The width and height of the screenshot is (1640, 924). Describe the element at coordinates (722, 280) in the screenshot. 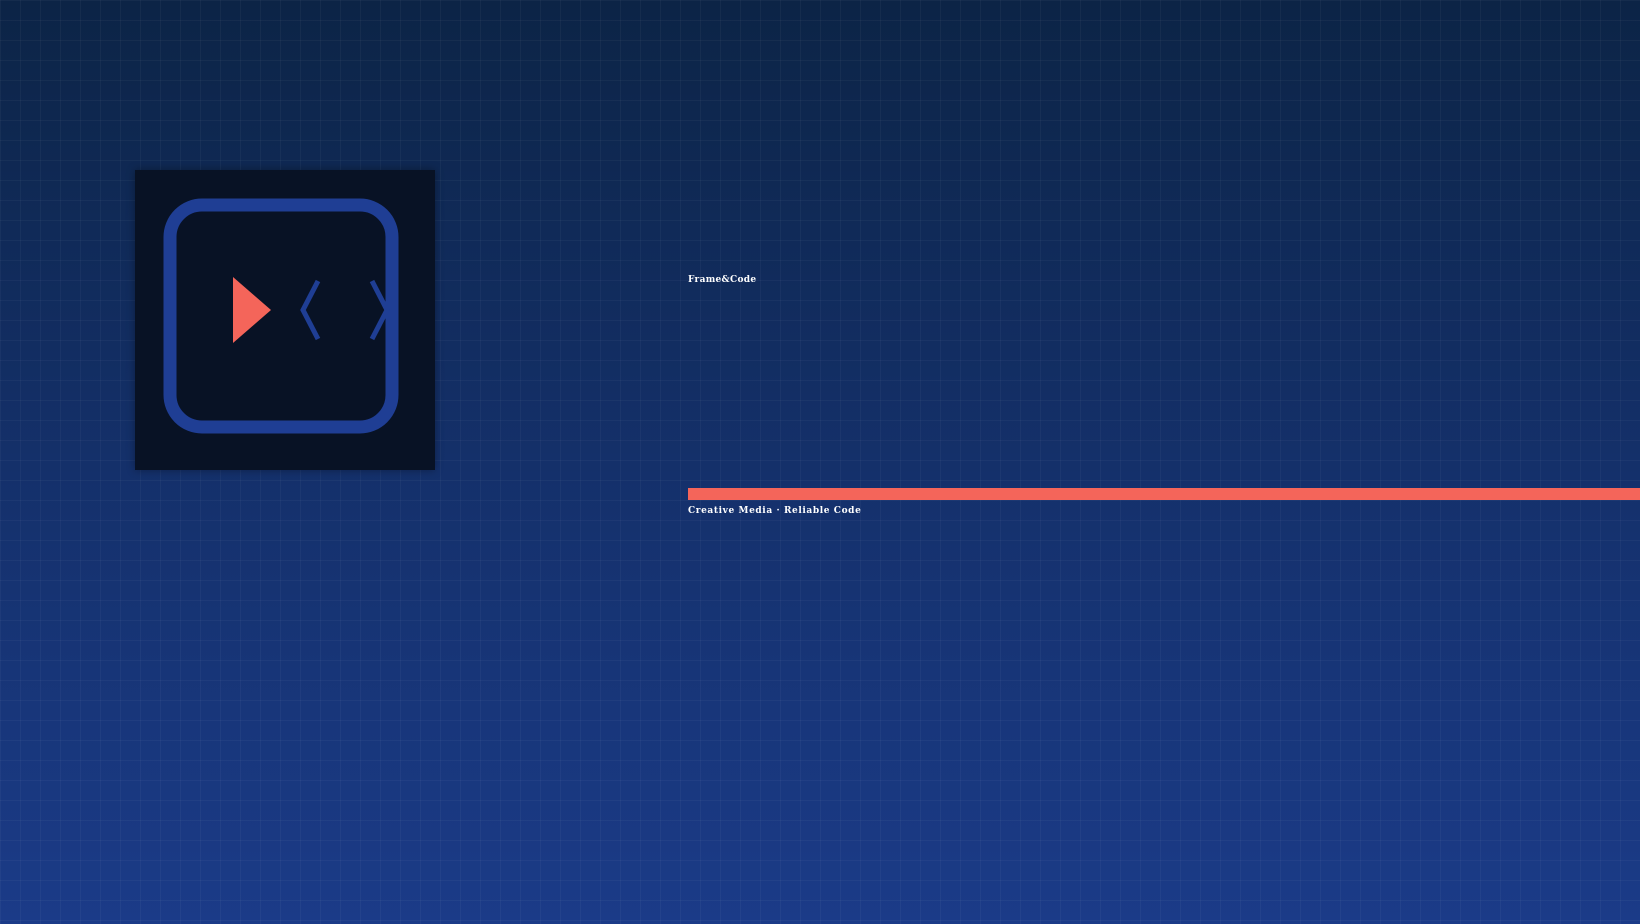

I see `brand-name: Frame&Code` at that location.